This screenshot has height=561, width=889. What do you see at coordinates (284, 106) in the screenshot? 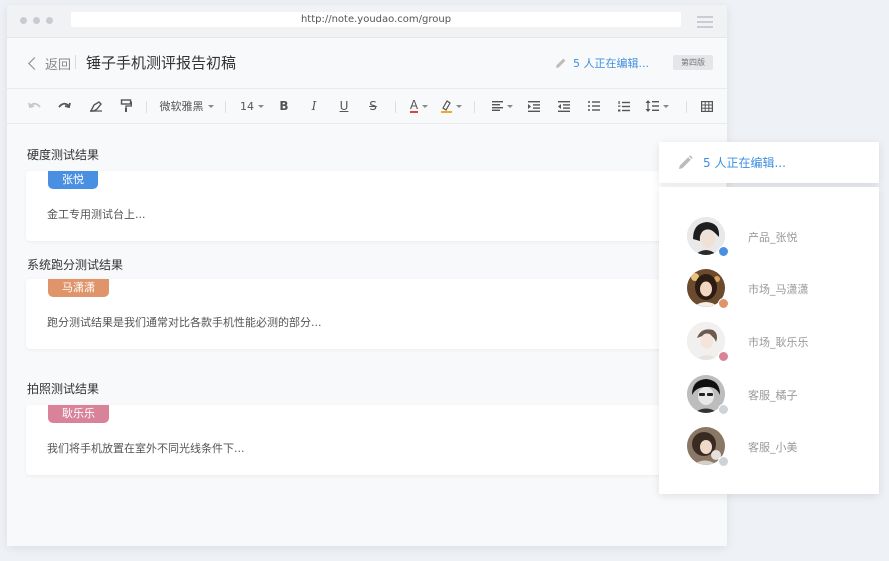
I see `bold-button: B` at bounding box center [284, 106].